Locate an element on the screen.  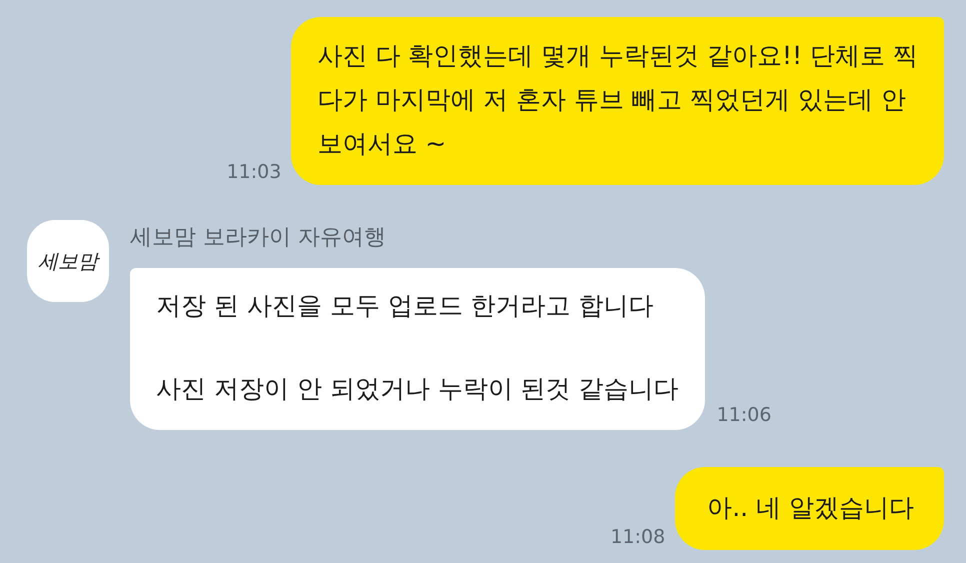
timestamp: 11:03 is located at coordinates (254, 173).